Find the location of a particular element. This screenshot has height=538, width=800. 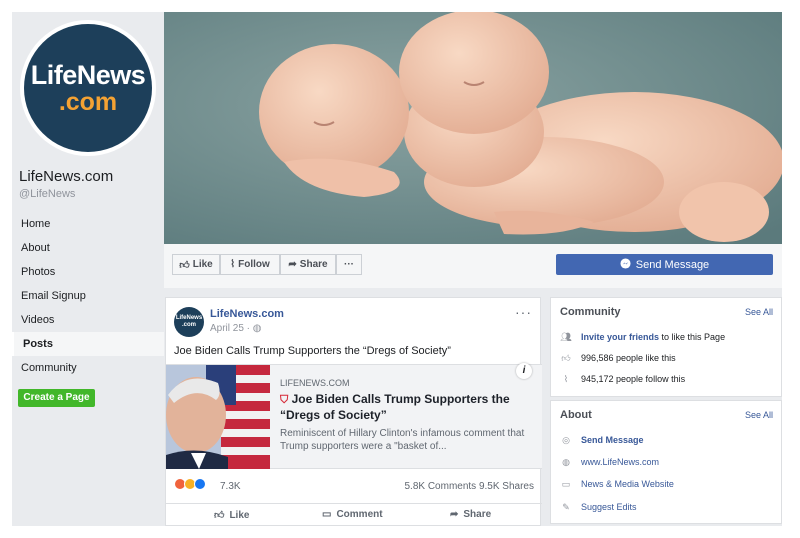

community-see-all-link: See All is located at coordinates (759, 312).